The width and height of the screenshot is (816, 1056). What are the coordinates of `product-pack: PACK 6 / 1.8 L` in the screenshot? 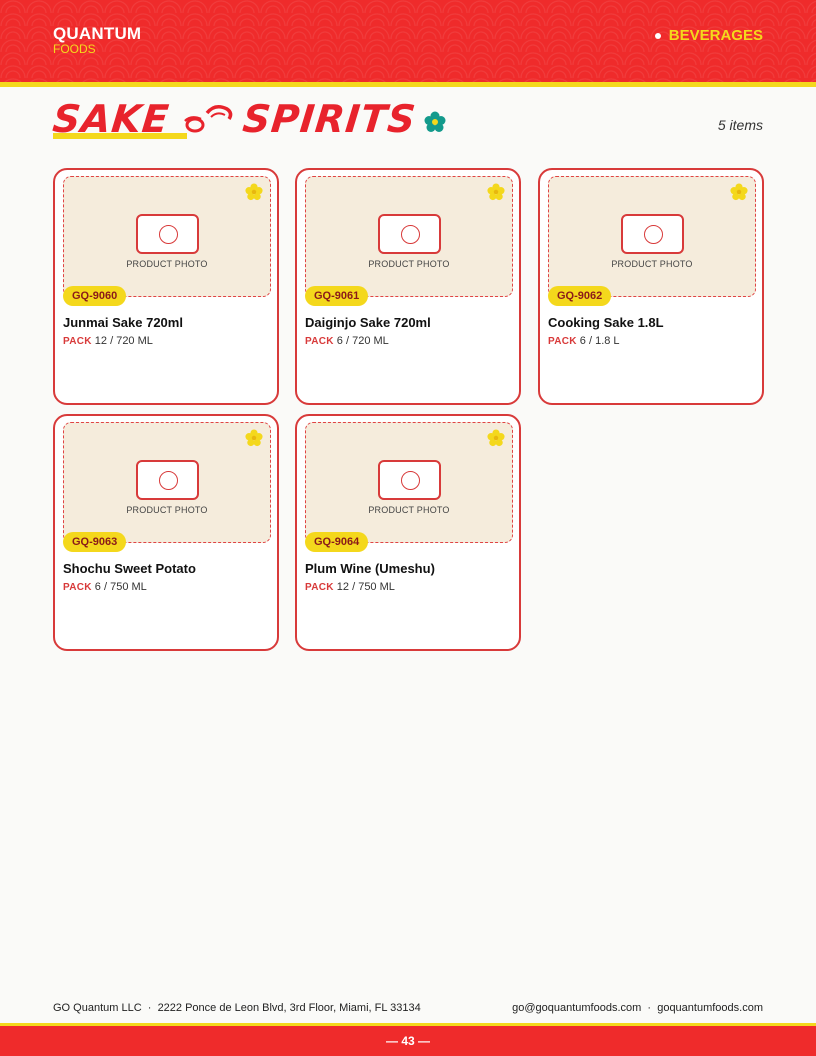 It's located at (584, 341).